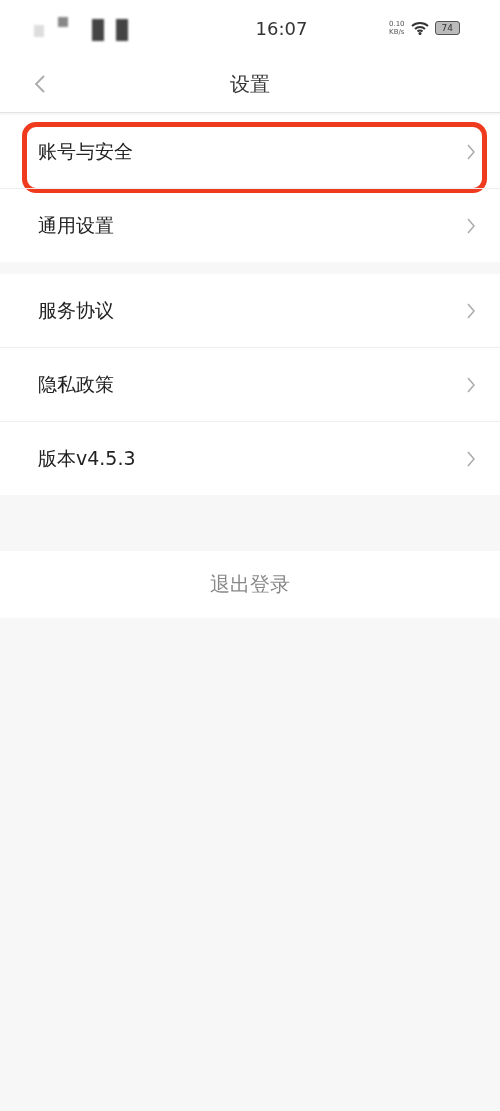  Describe the element at coordinates (447, 28) in the screenshot. I see `battery-indicator: 74` at that location.